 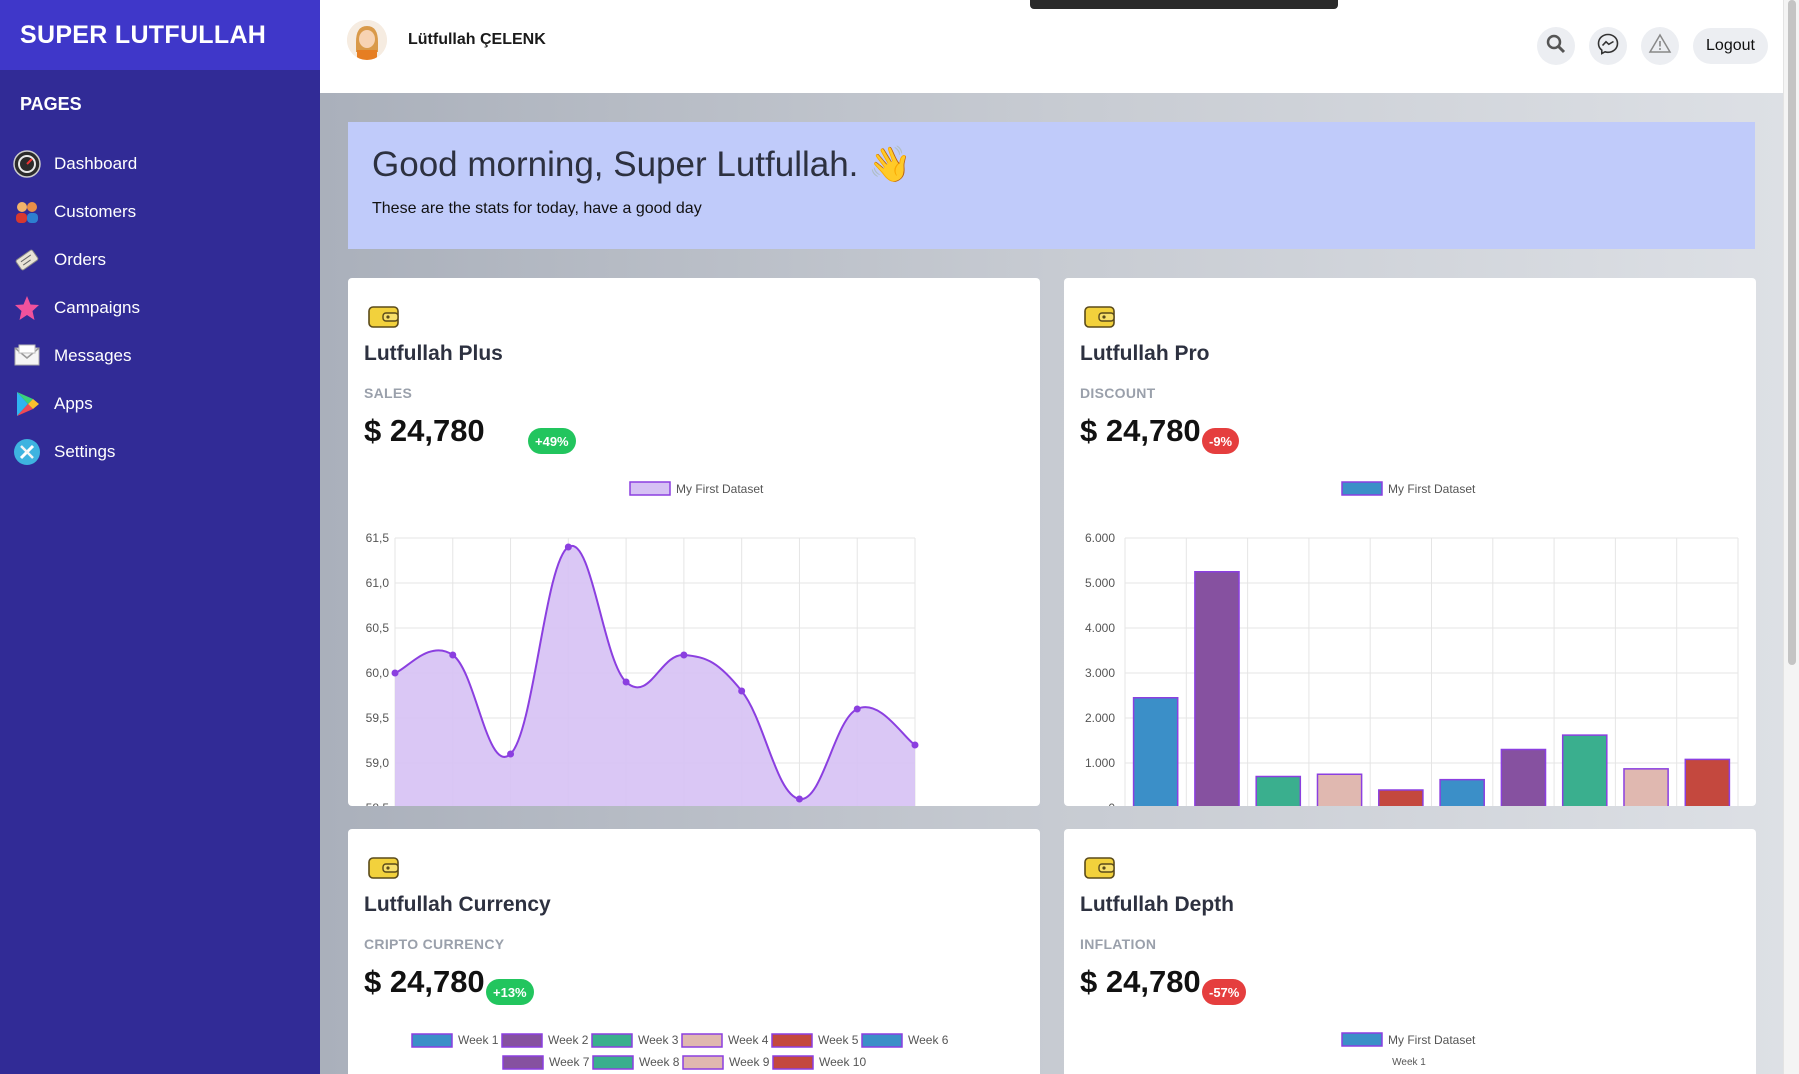 What do you see at coordinates (477, 40) in the screenshot?
I see `user-name: Lütfullah ÇELENK` at bounding box center [477, 40].